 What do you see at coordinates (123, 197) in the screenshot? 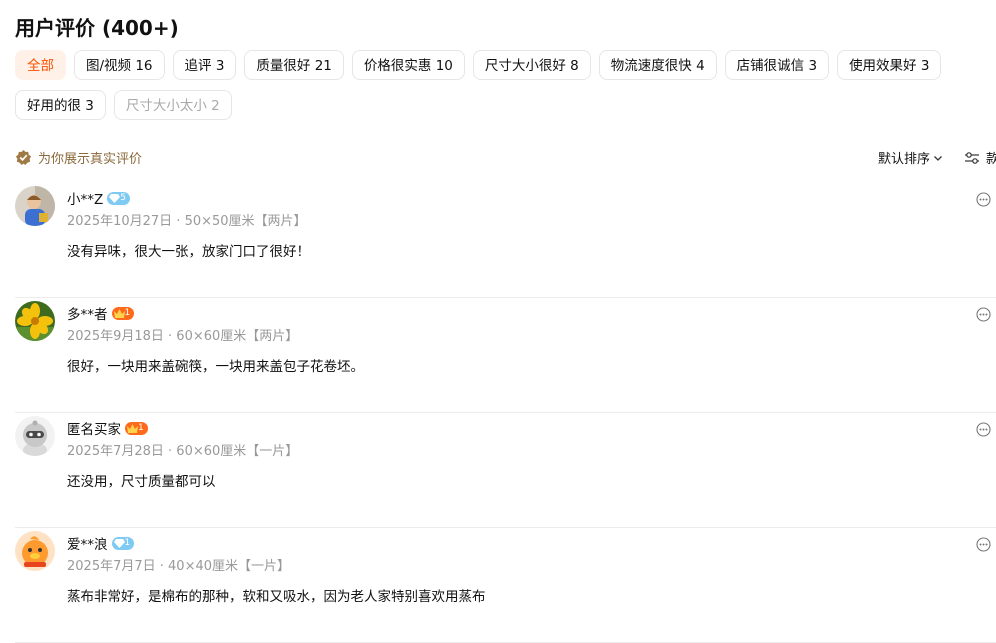
I see `badge-level: 5` at bounding box center [123, 197].